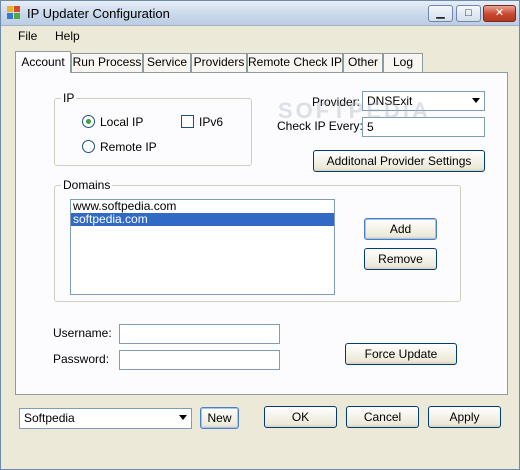 The height and width of the screenshot is (470, 520). I want to click on password-label: Password:, so click(81, 359).